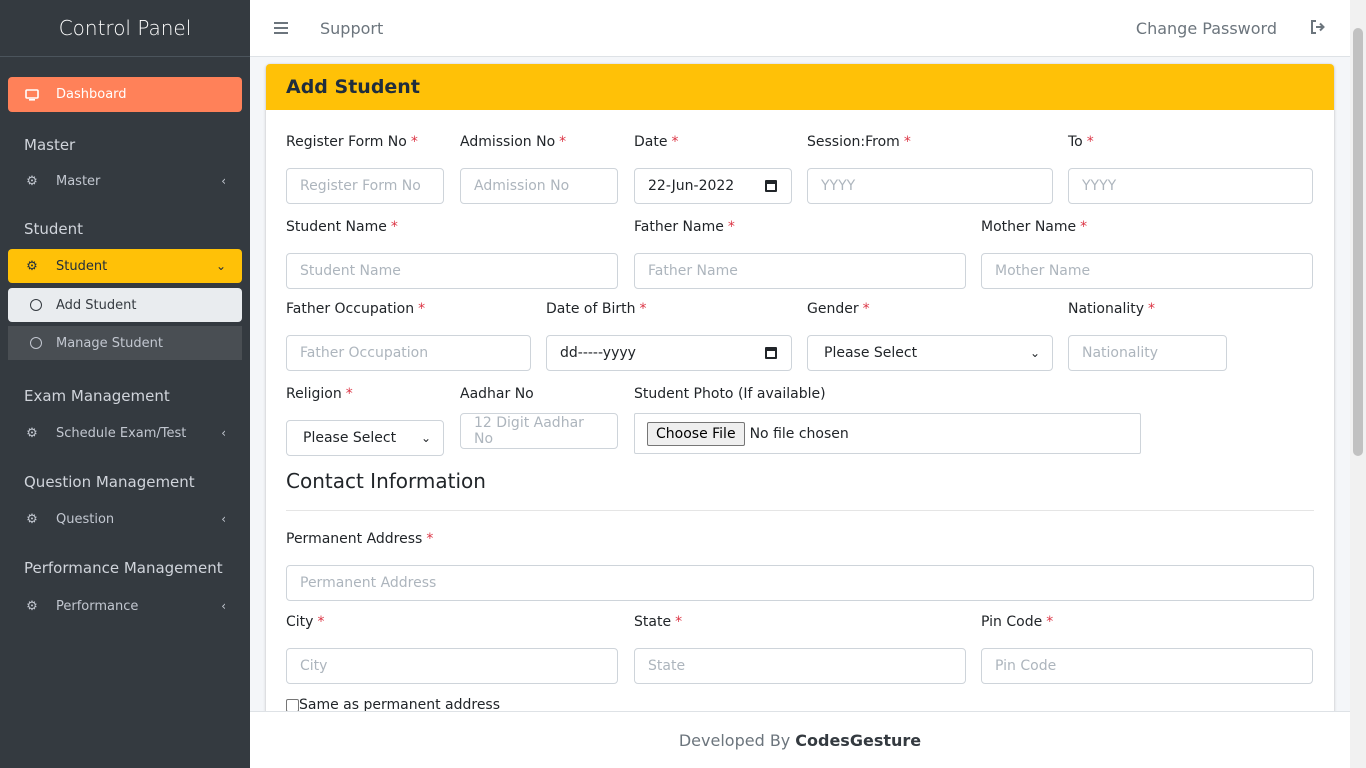 This screenshot has height=768, width=1366. Describe the element at coordinates (1147, 353) in the screenshot. I see `nationality-input: Nationality` at that location.